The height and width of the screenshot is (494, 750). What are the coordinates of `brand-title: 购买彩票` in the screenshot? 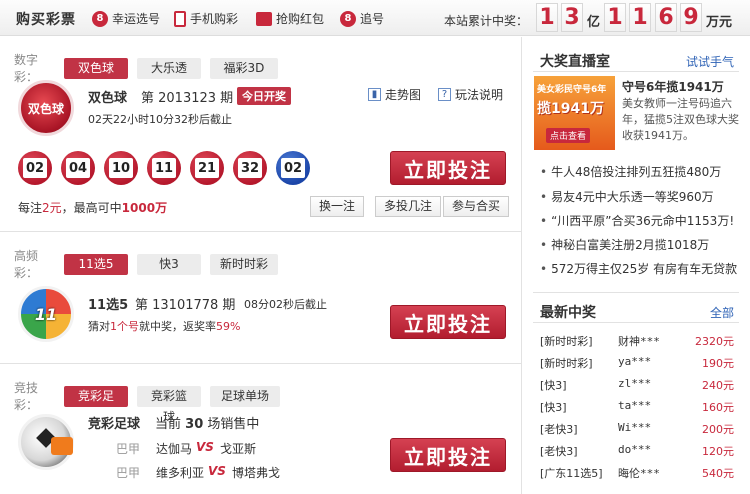 It's located at (46, 20).